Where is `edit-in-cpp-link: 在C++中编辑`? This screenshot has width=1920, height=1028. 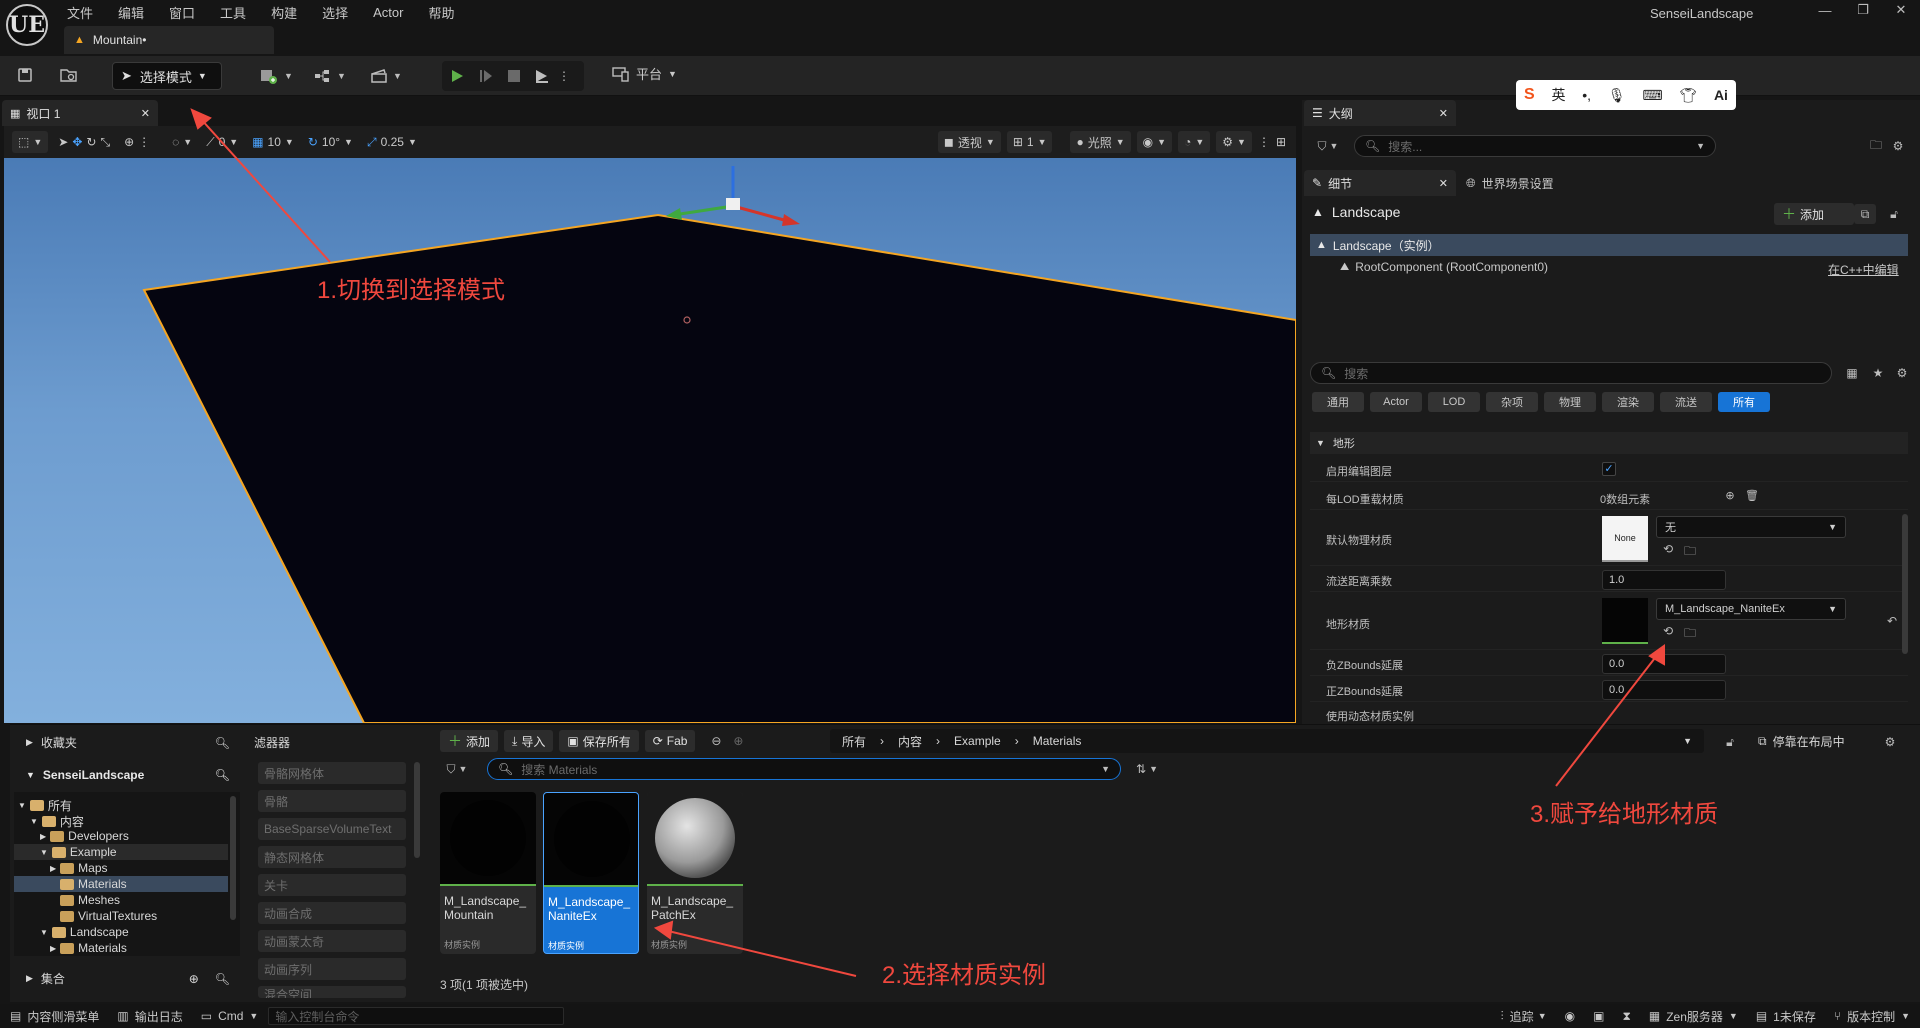
edit-in-cpp-link: 在C++中编辑 is located at coordinates (1863, 269).